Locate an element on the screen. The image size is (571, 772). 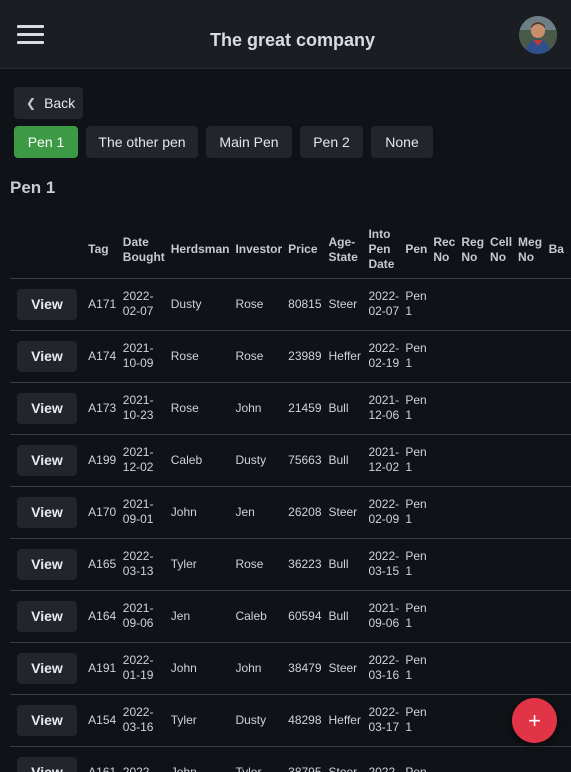
cell-into-pen-date: 2022-03-15 is located at coordinates (384, 564).